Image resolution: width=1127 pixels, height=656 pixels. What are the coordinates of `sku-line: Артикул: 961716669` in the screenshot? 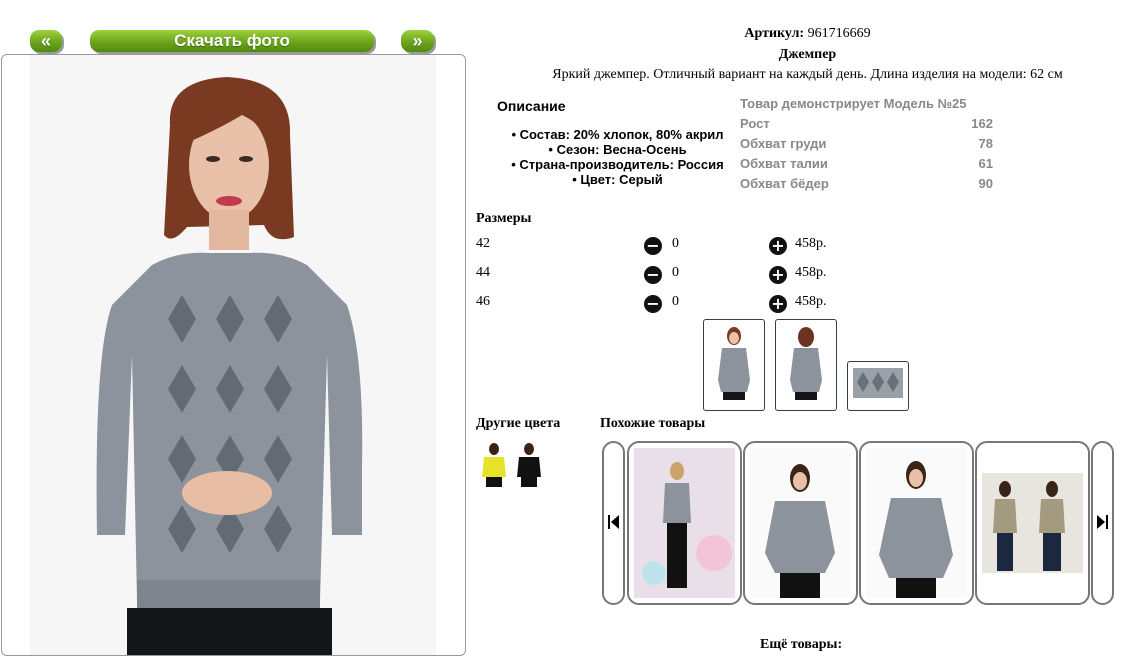 It's located at (798, 34).